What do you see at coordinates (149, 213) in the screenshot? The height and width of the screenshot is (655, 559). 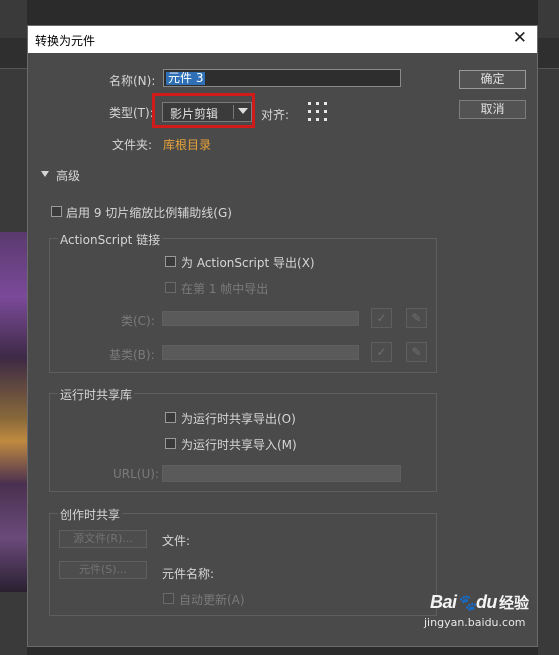 I see `nine-slice-label: 启用 9 切片缩放比例辅助线(G)` at bounding box center [149, 213].